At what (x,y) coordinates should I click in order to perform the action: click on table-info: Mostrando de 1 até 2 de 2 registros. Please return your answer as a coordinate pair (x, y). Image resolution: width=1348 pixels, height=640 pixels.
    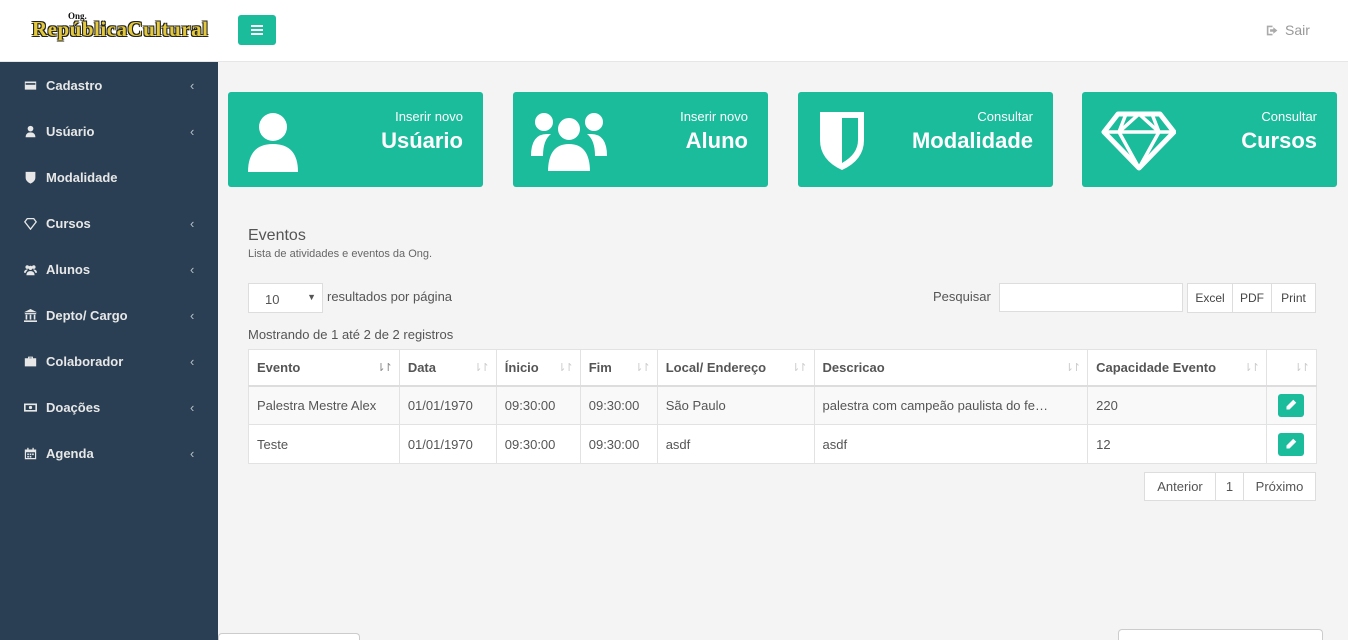
    Looking at the image, I should click on (351, 334).